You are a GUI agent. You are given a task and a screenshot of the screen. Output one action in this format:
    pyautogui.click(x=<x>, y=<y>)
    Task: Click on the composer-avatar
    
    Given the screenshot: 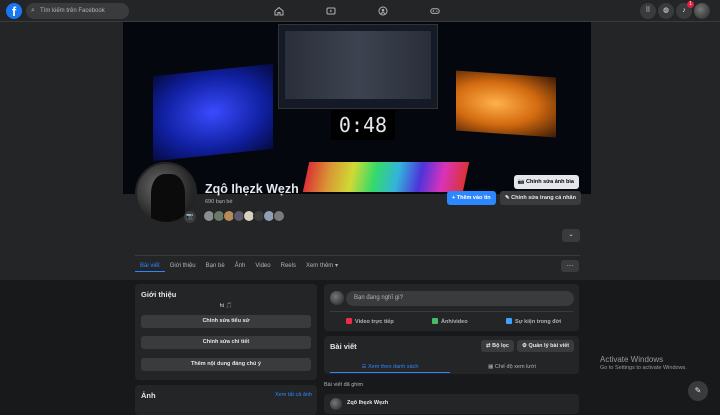 What is the action you would take?
    pyautogui.click(x=337, y=298)
    